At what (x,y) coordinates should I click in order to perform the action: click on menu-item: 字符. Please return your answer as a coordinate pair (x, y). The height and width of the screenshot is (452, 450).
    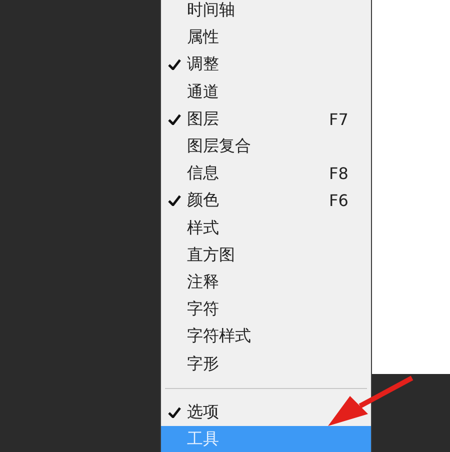
    Looking at the image, I should click on (266, 310).